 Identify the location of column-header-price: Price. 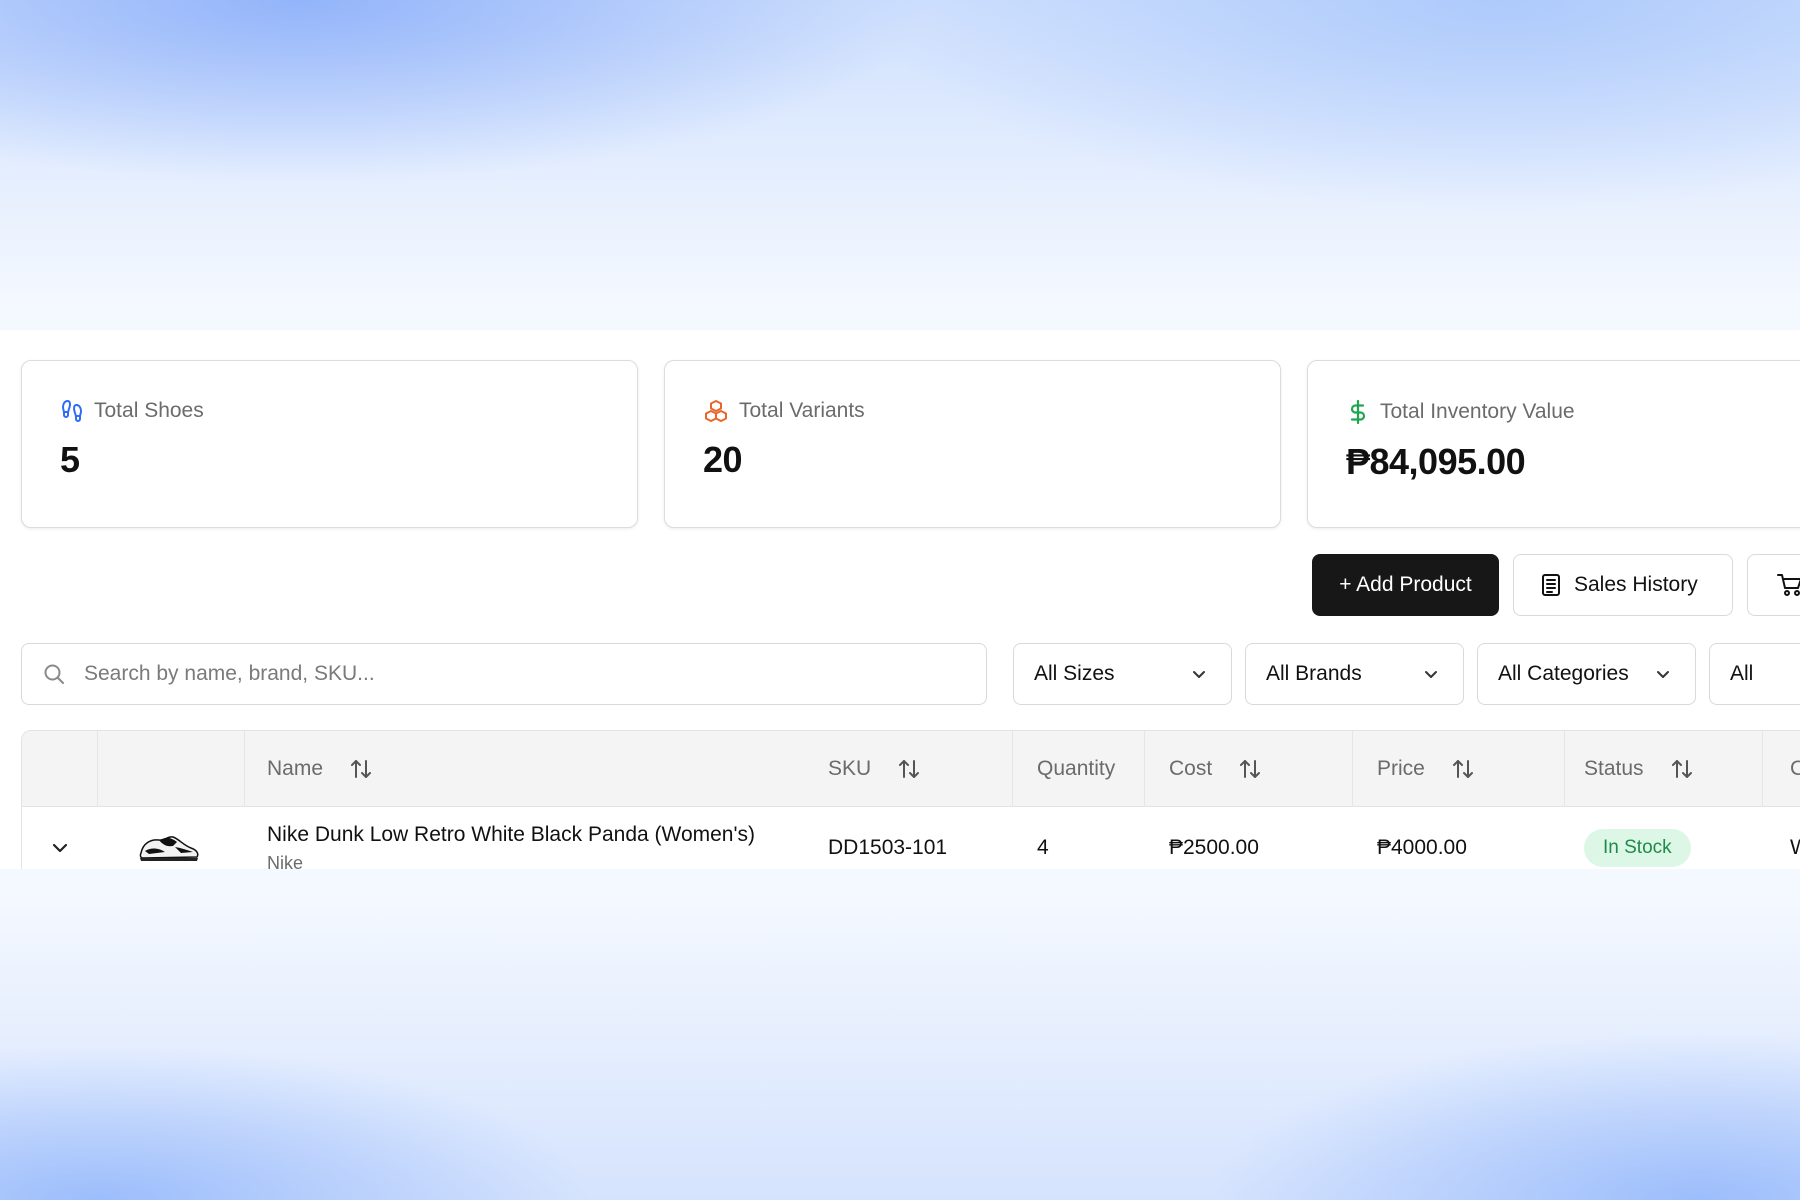
(1426, 768).